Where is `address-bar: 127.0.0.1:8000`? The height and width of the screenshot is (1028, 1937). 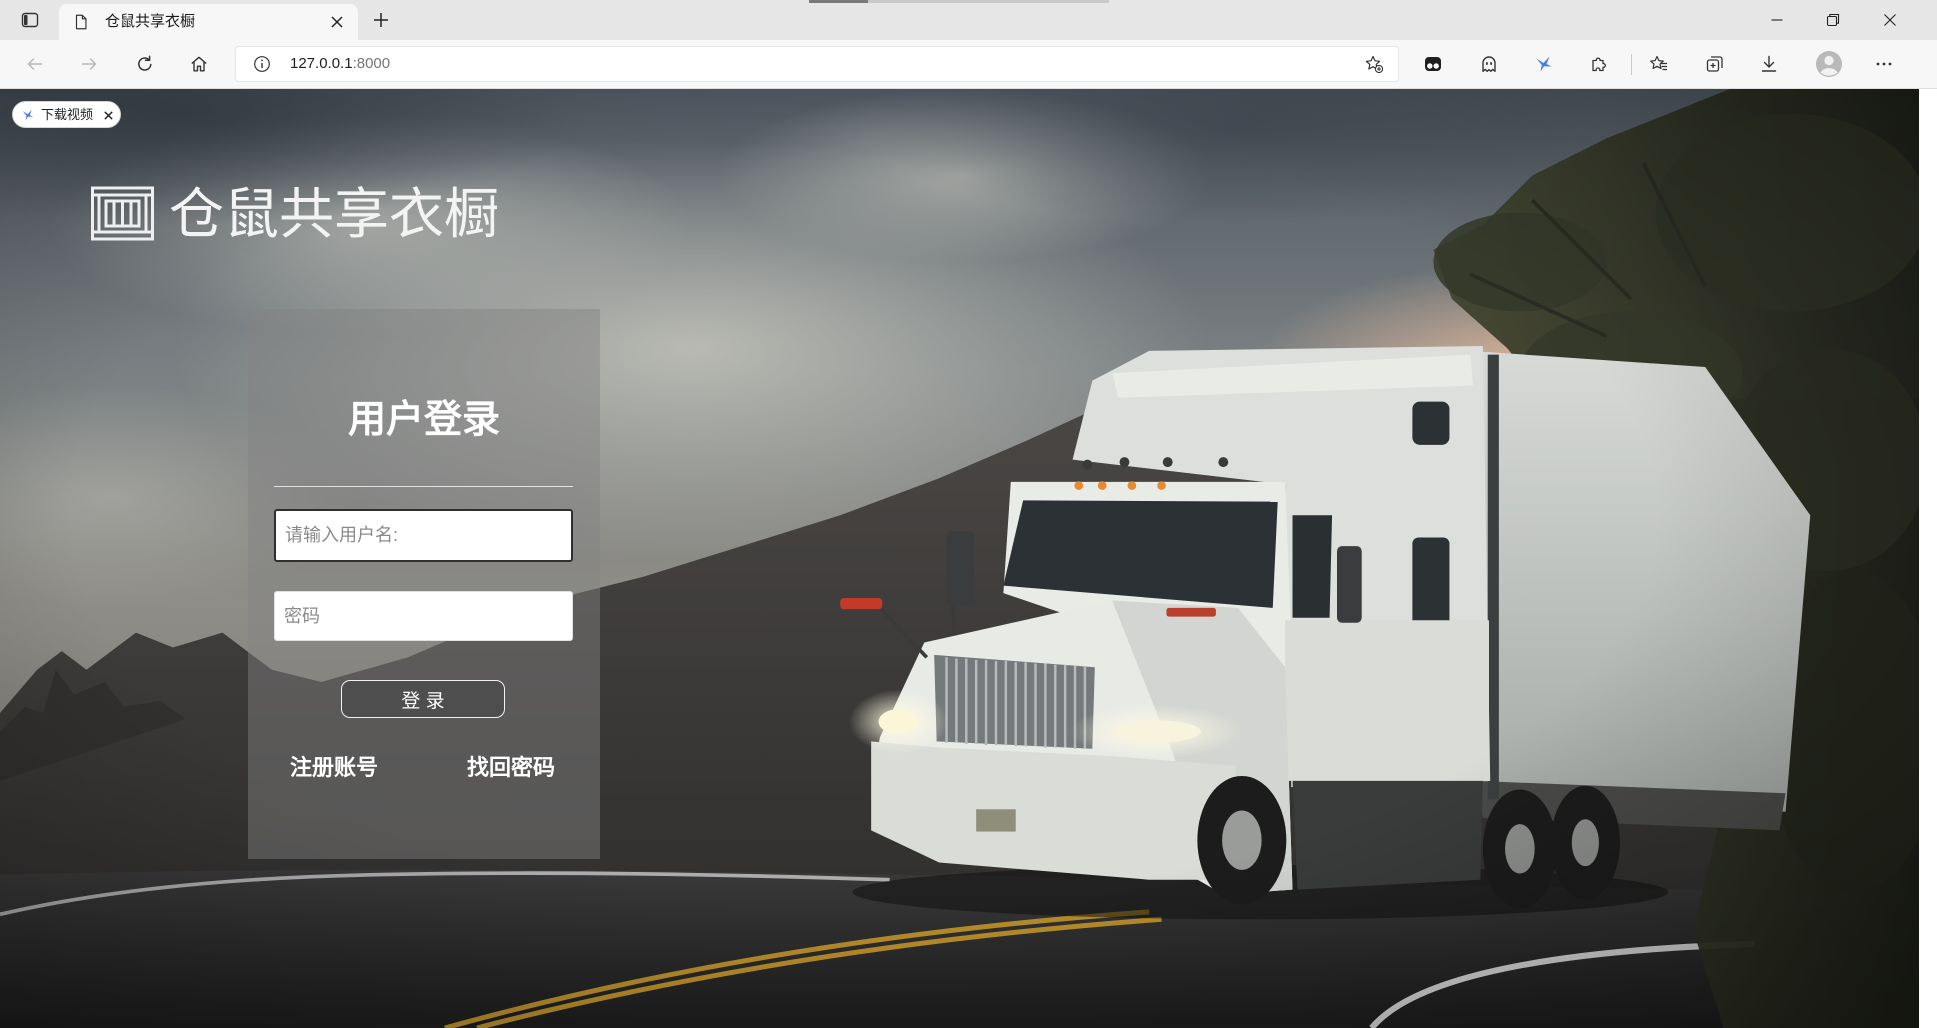 address-bar: 127.0.0.1:8000 is located at coordinates (817, 64).